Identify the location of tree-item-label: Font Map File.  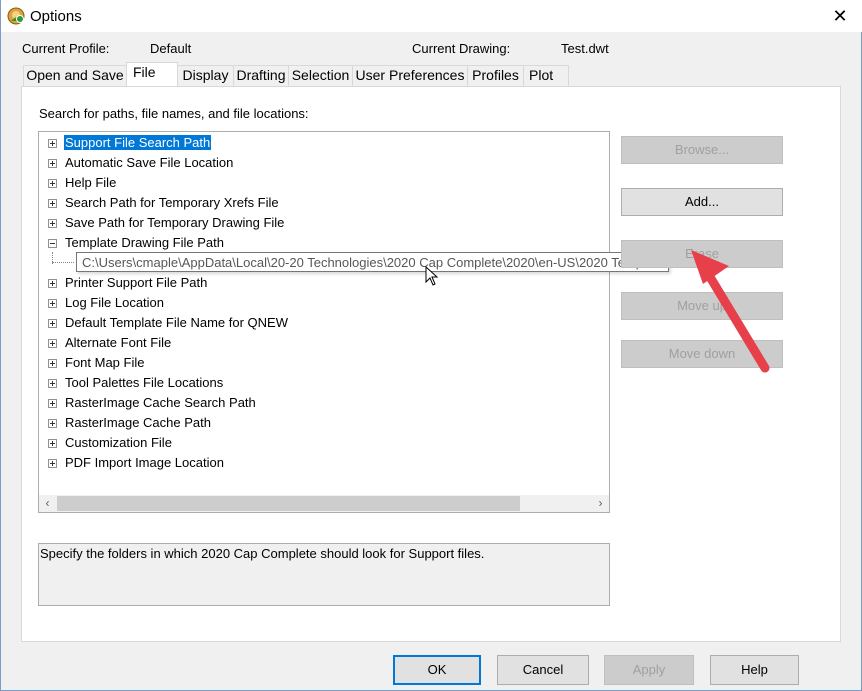
(105, 362).